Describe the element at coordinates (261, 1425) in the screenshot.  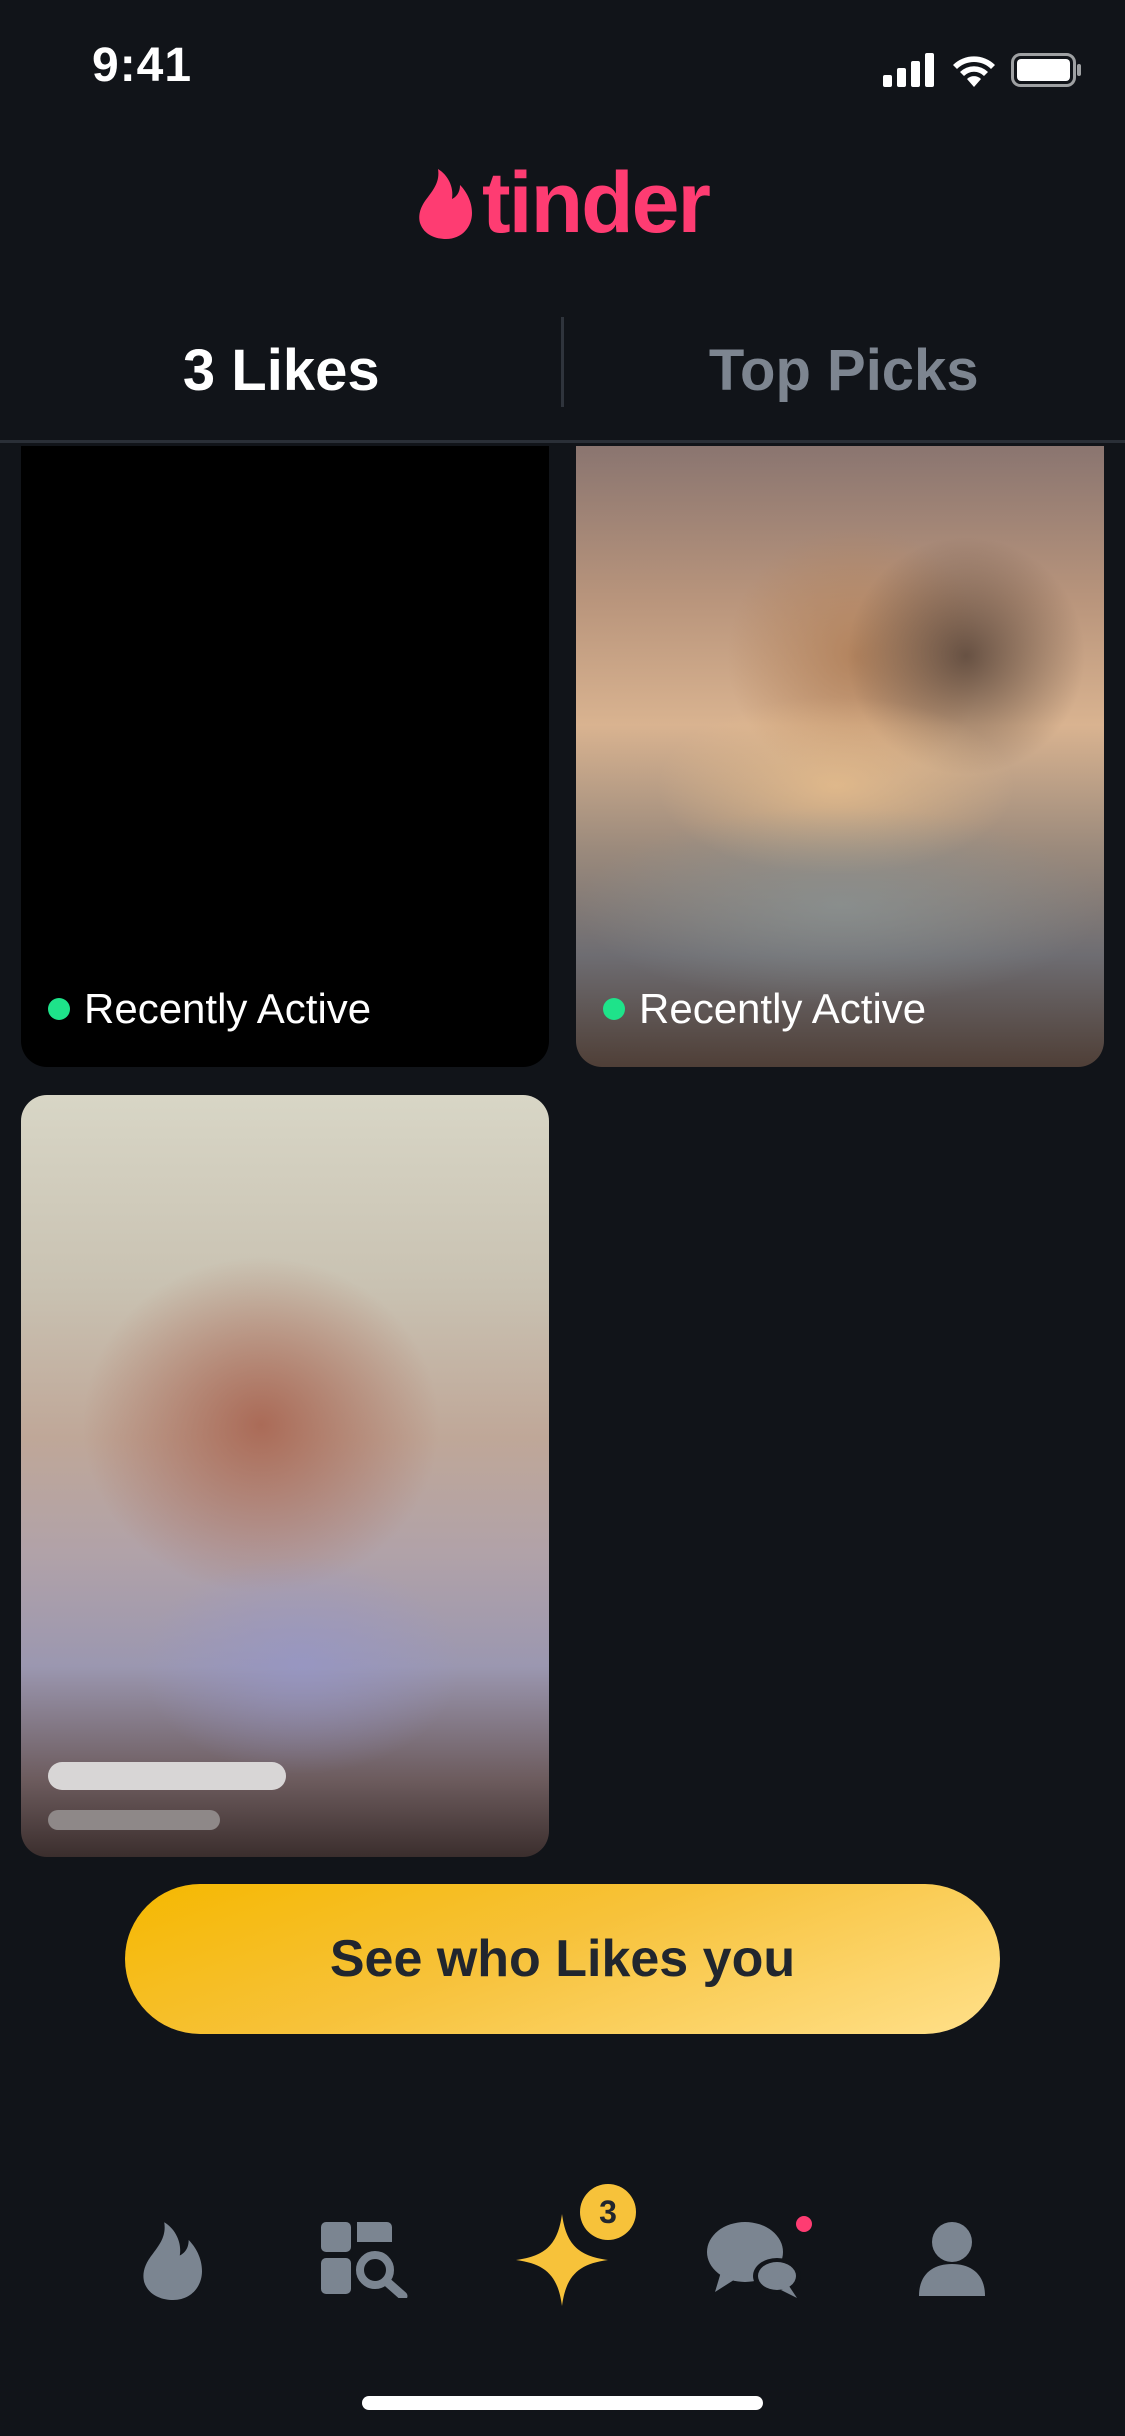
I see `blurred-photo` at that location.